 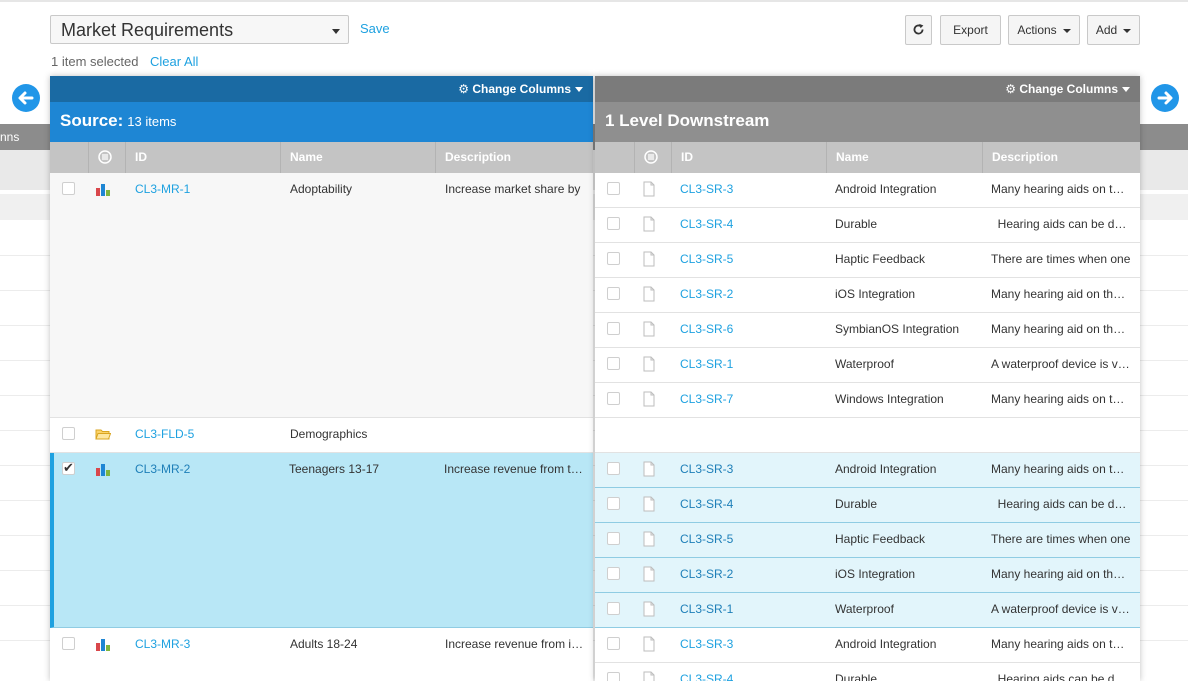 What do you see at coordinates (321, 122) in the screenshot?
I see `source-panel-title: Source: 13 items` at bounding box center [321, 122].